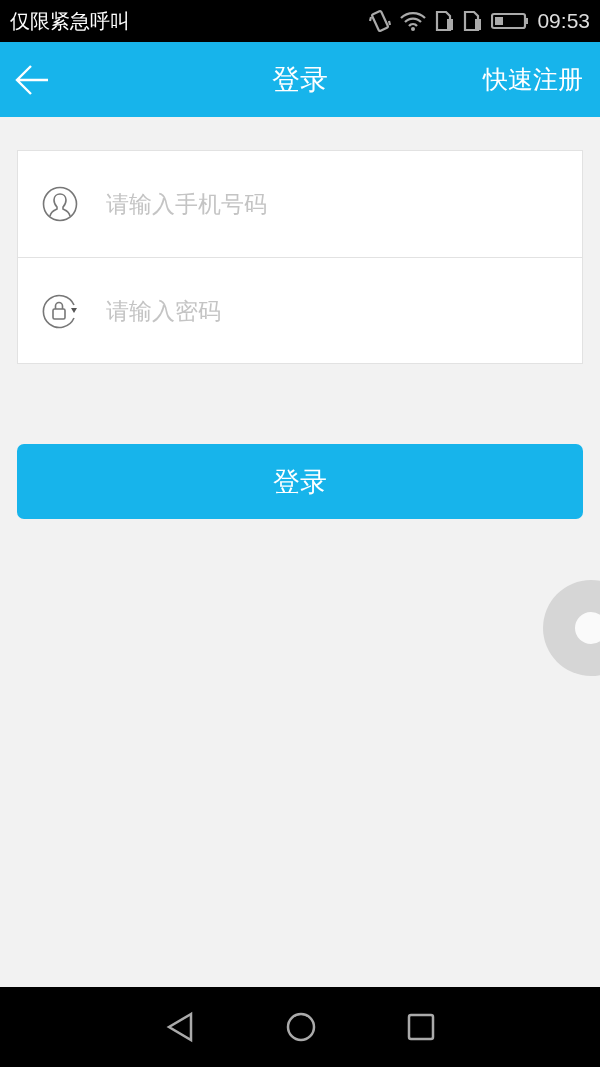 This screenshot has width=600, height=1067. I want to click on back-nav-icon, so click(180, 1027).